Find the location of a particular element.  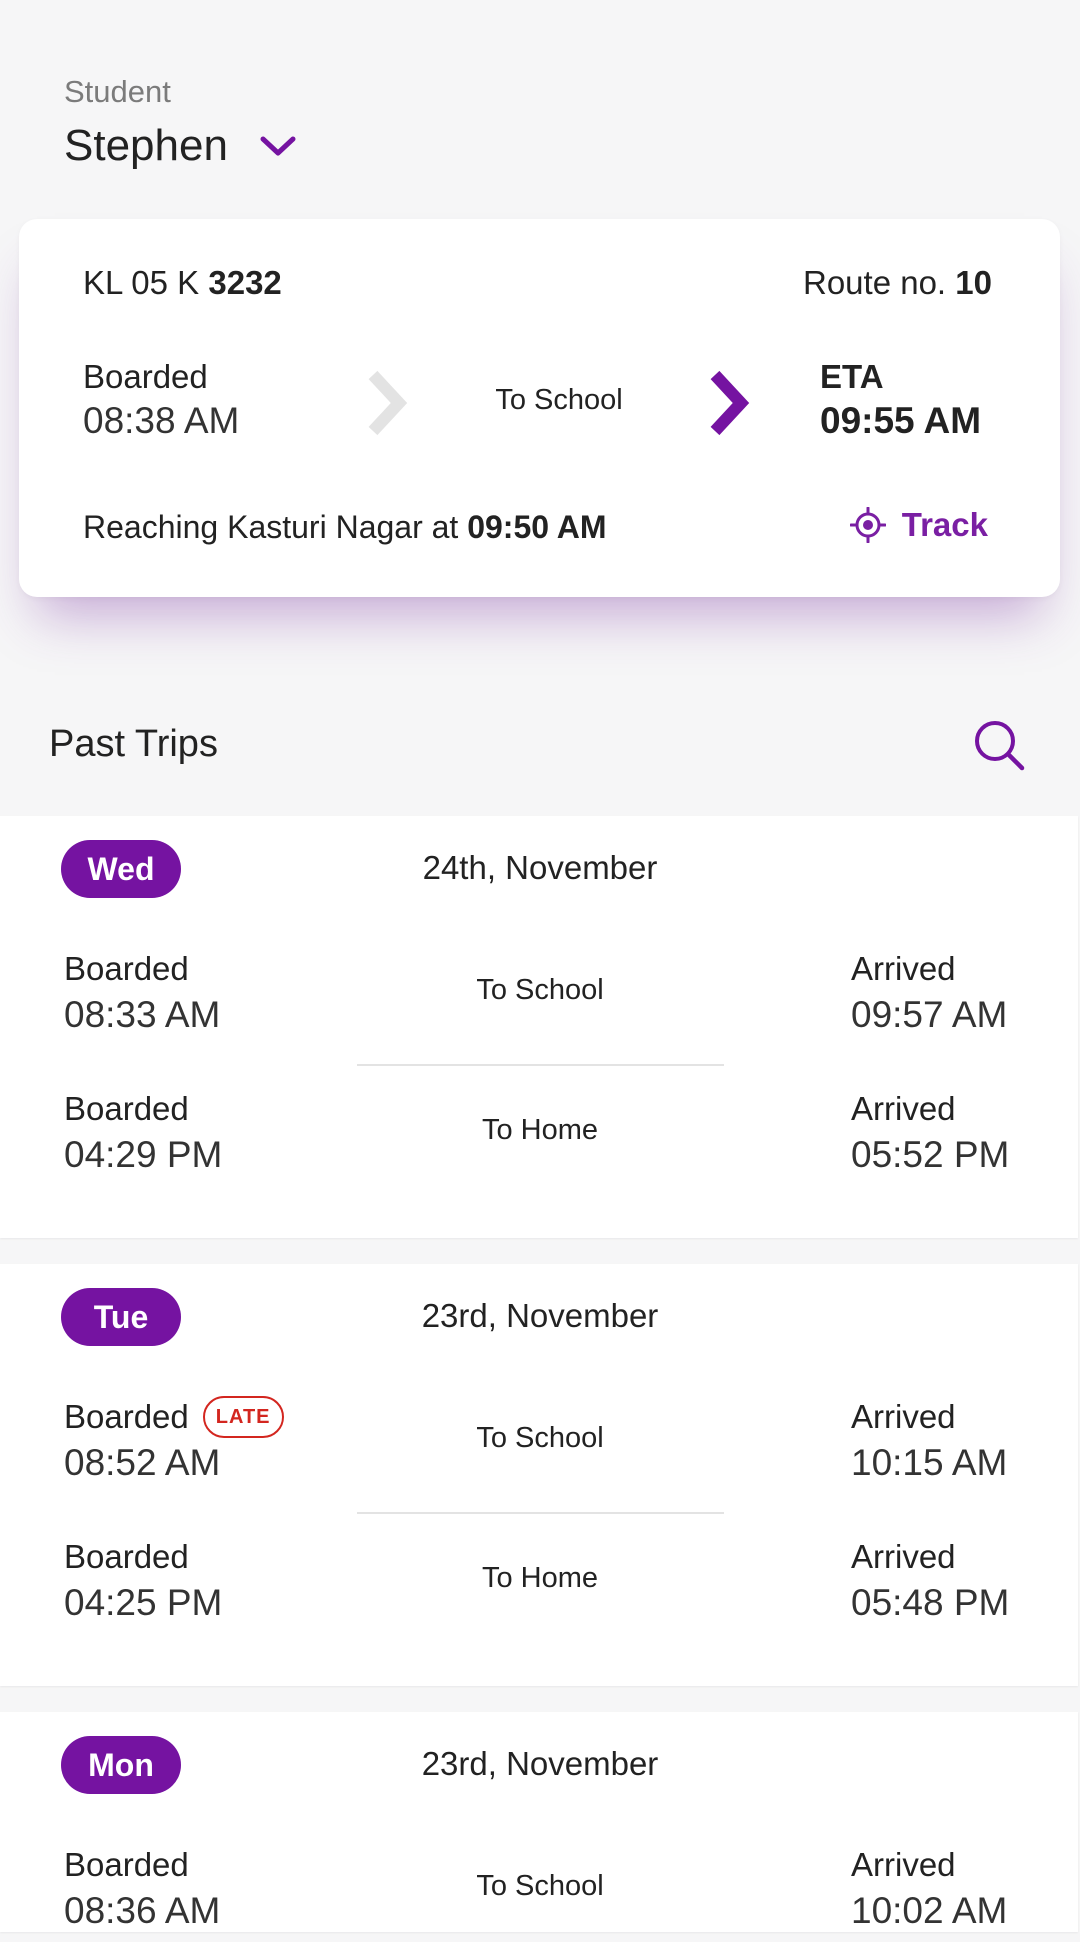

vehicle-plate: KL 05 K 3232 is located at coordinates (182, 283).